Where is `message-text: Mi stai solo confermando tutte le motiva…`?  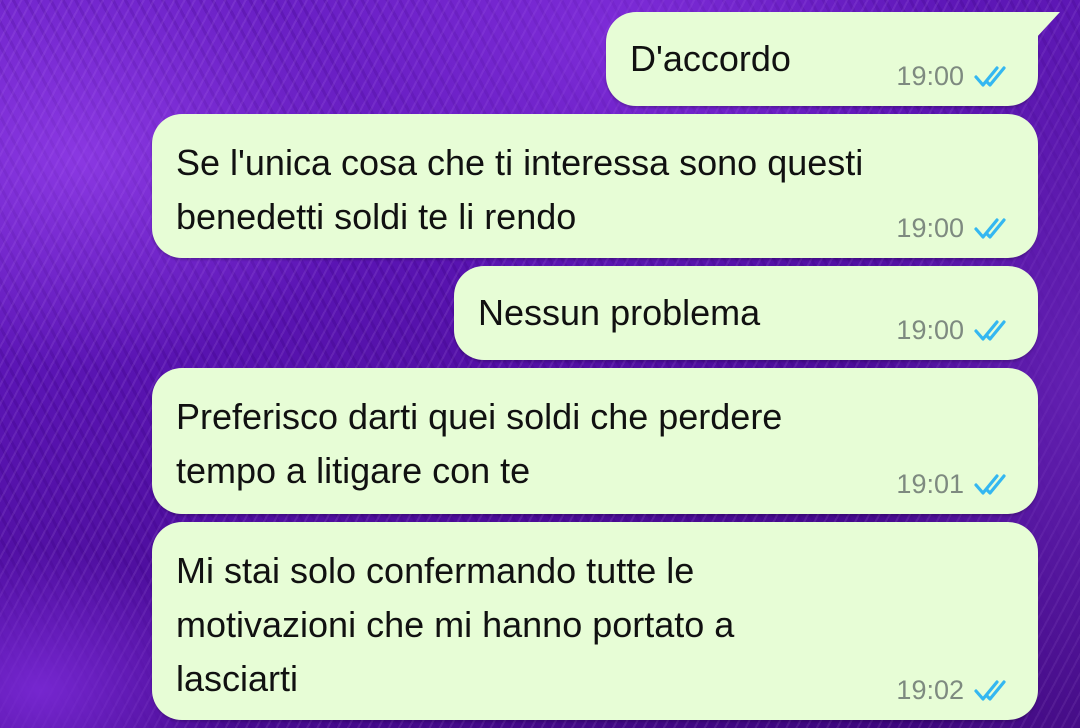 message-text: Mi stai solo confermando tutte le motiva… is located at coordinates (455, 624).